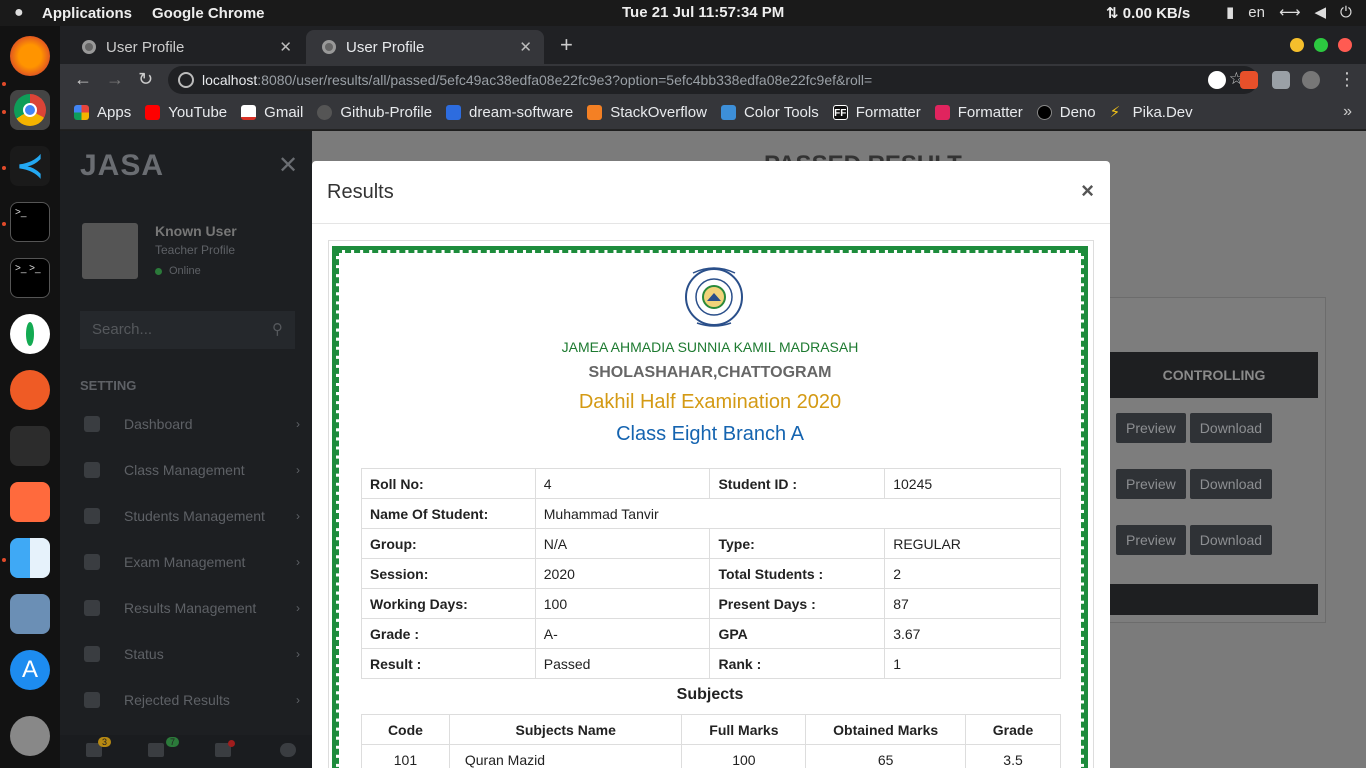  Describe the element at coordinates (195, 250) in the screenshot. I see `user-role: Teacher Profile` at that location.